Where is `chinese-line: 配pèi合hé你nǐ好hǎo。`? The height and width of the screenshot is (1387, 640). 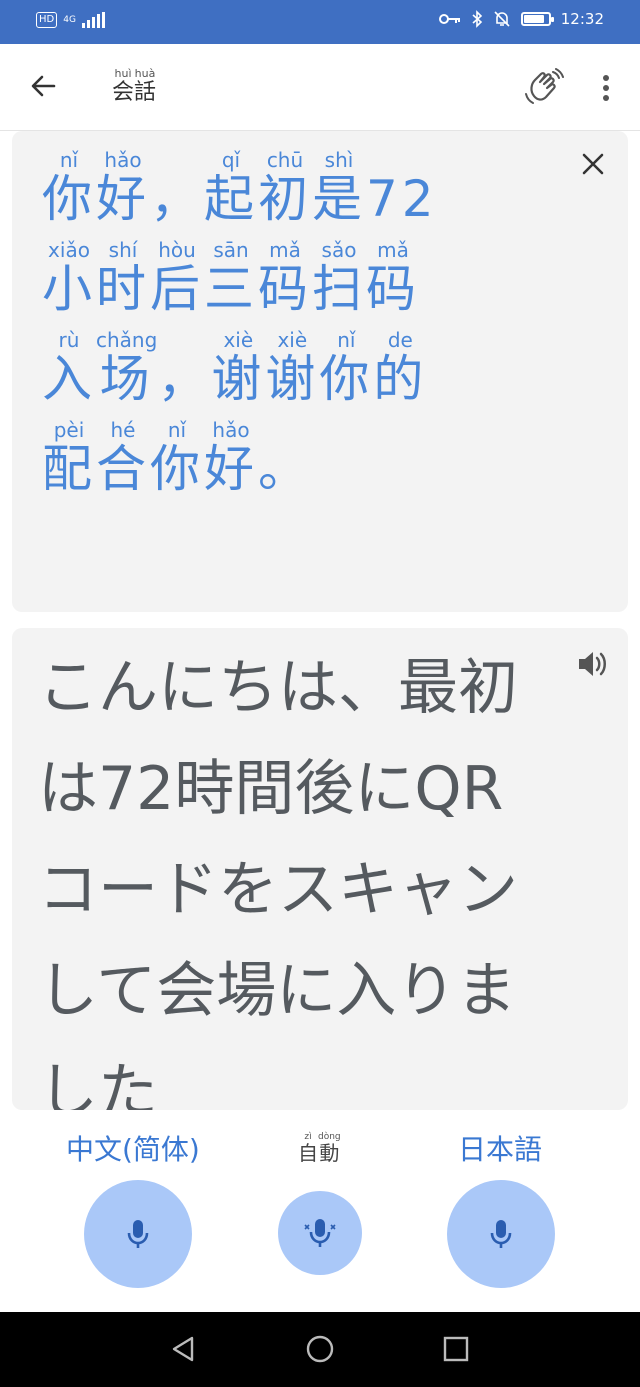 chinese-line: 配pèi合hé你nǐ好hǎo。 is located at coordinates (292, 464).